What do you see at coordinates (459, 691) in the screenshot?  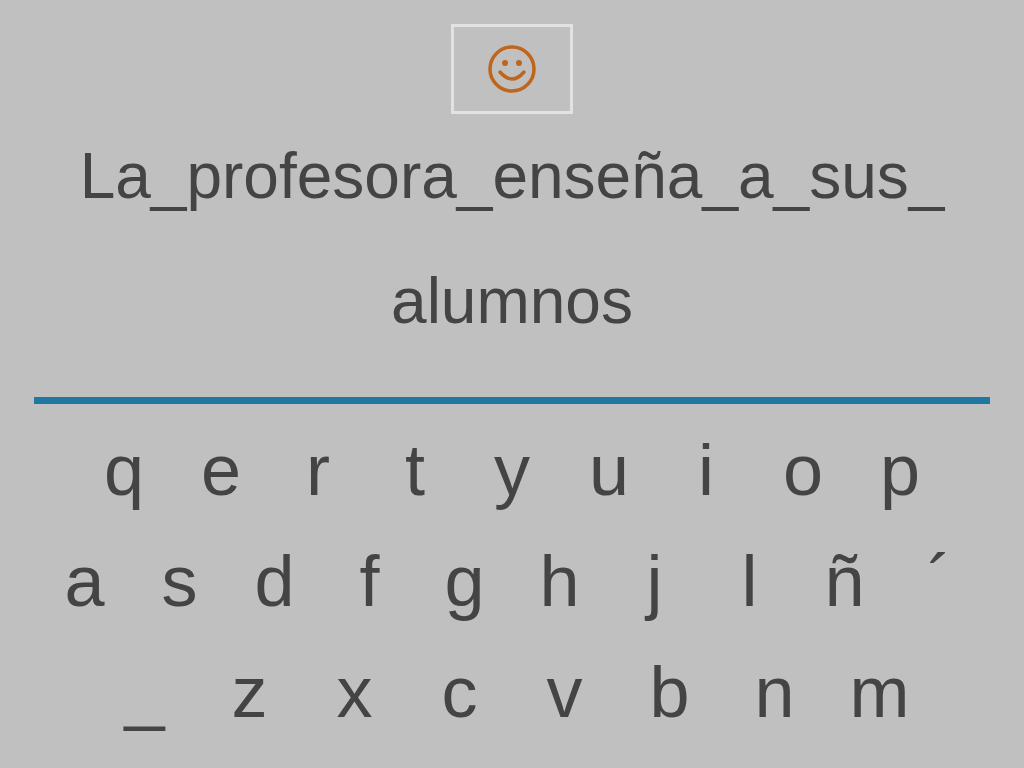 I see `letter-key: c` at bounding box center [459, 691].